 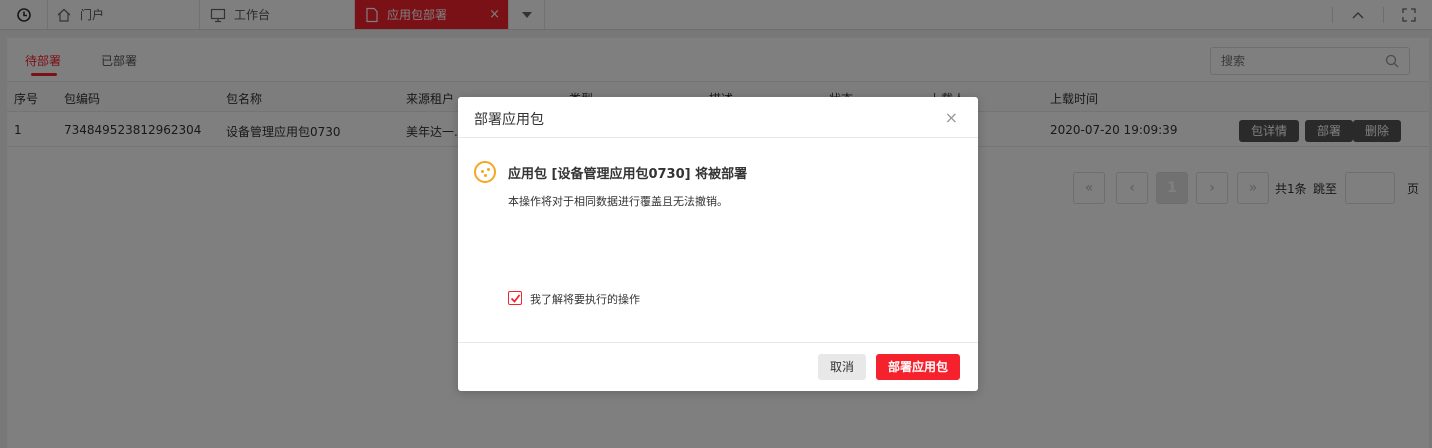 I want to click on dialog-sub-message: 本操作将对于相同数据进行覆盖且无法撤销。, so click(x=618, y=201).